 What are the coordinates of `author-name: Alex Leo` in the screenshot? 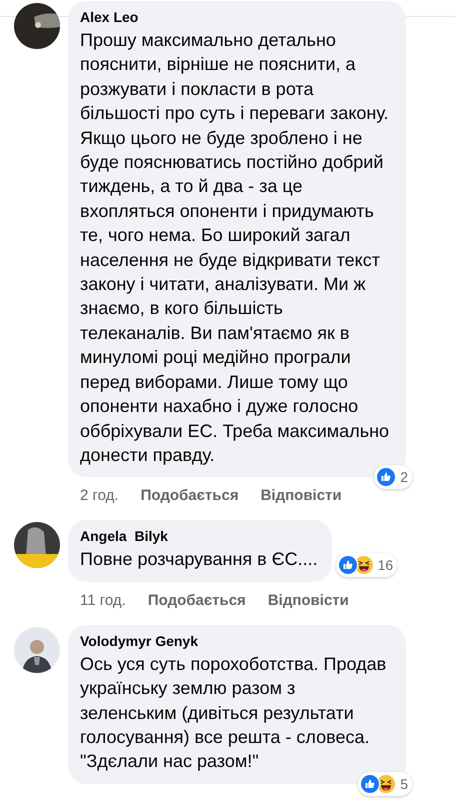 It's located at (236, 17).